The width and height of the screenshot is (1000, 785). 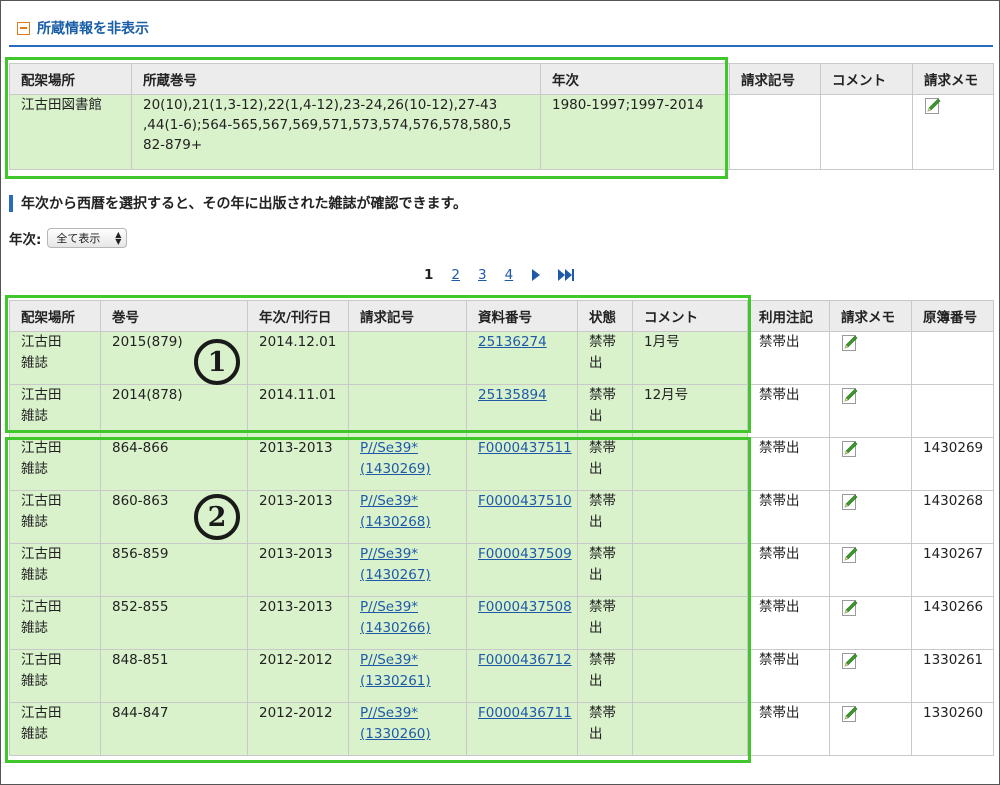 What do you see at coordinates (407, 575) in the screenshot?
I see `call-number-sub-link: (1430267)` at bounding box center [407, 575].